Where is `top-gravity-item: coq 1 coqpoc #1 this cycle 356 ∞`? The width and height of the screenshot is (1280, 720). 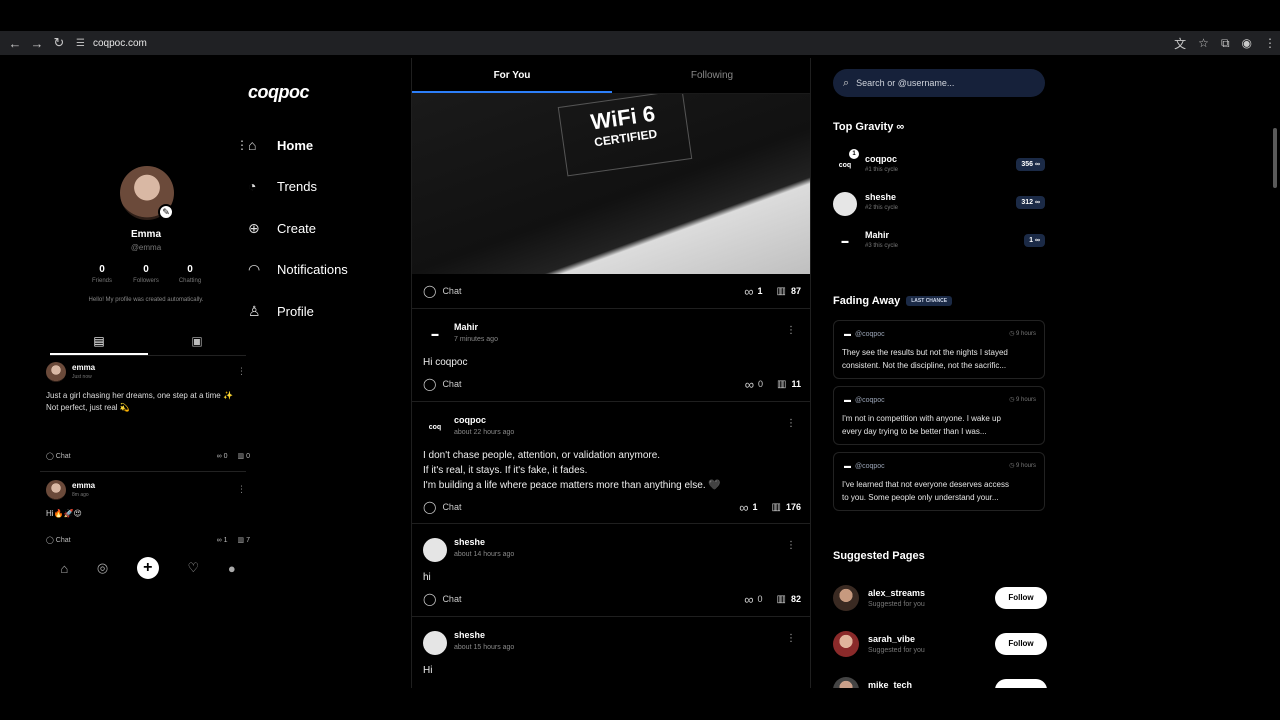
top-gravity-item: coq 1 coqpoc #1 this cycle 356 ∞ is located at coordinates (939, 164).